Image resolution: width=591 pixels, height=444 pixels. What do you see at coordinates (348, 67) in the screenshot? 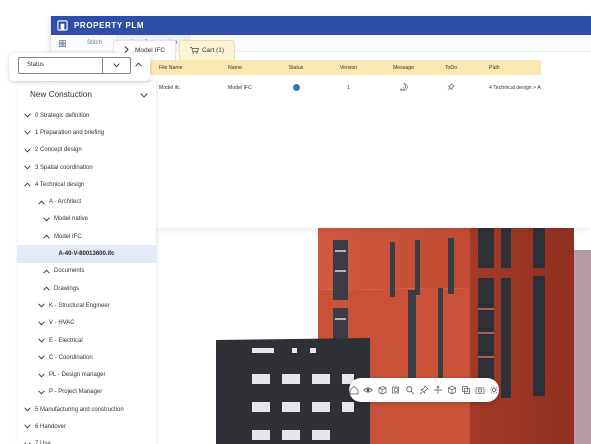
I see `col-version: Version` at bounding box center [348, 67].